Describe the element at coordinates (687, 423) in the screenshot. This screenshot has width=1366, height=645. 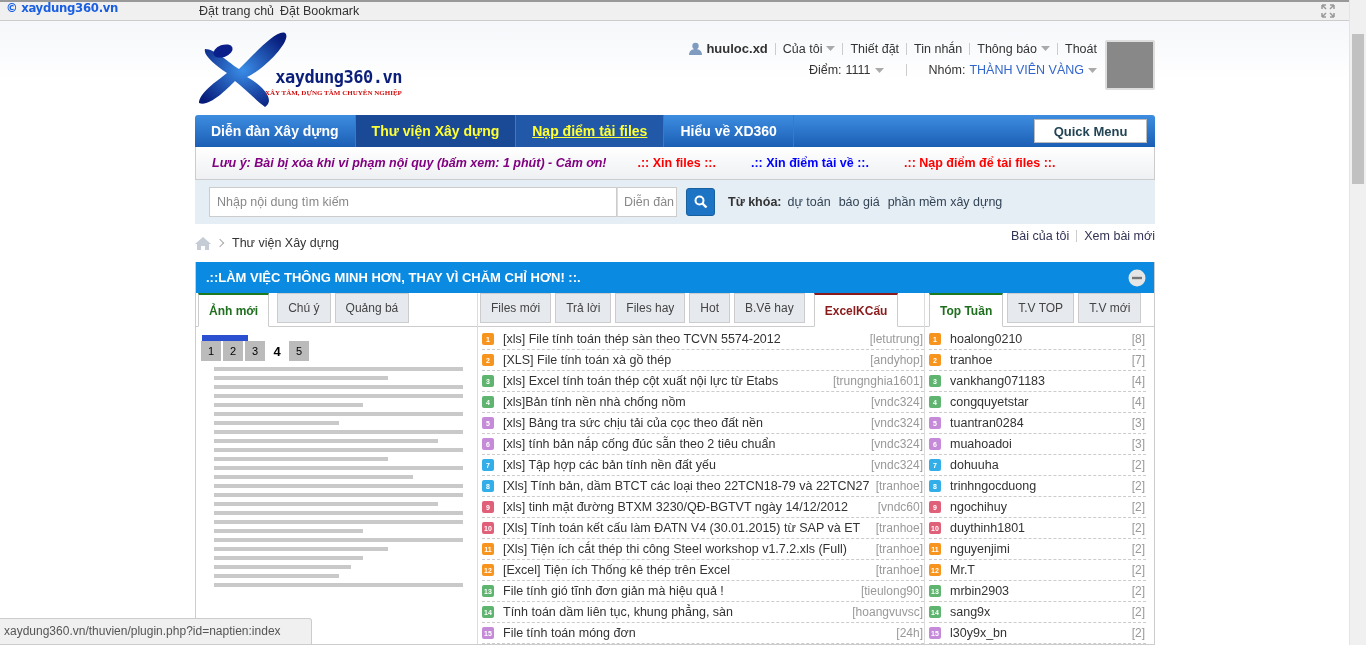
I see `file-link: [xls] Bảng tra sức chịu tải của cọc theo đất nền` at that location.